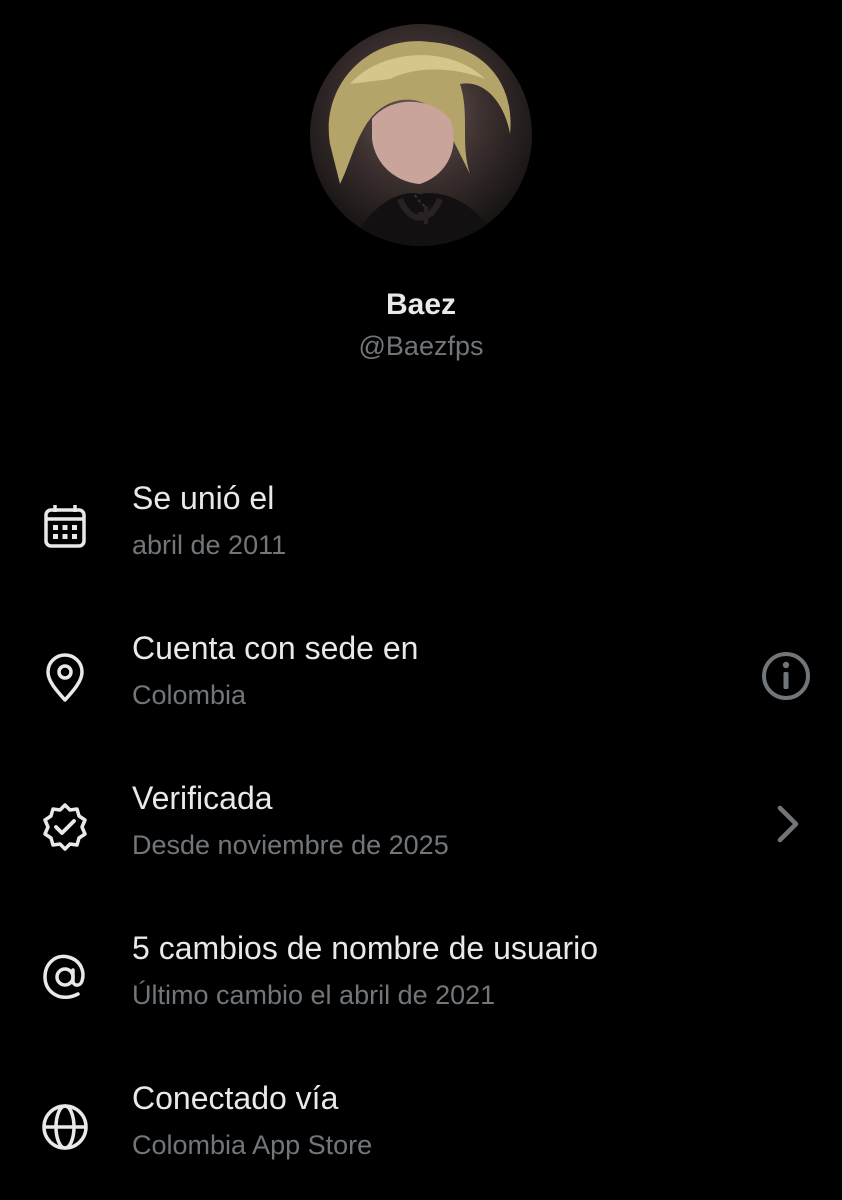  Describe the element at coordinates (65, 527) in the screenshot. I see `calendar-icon` at that location.